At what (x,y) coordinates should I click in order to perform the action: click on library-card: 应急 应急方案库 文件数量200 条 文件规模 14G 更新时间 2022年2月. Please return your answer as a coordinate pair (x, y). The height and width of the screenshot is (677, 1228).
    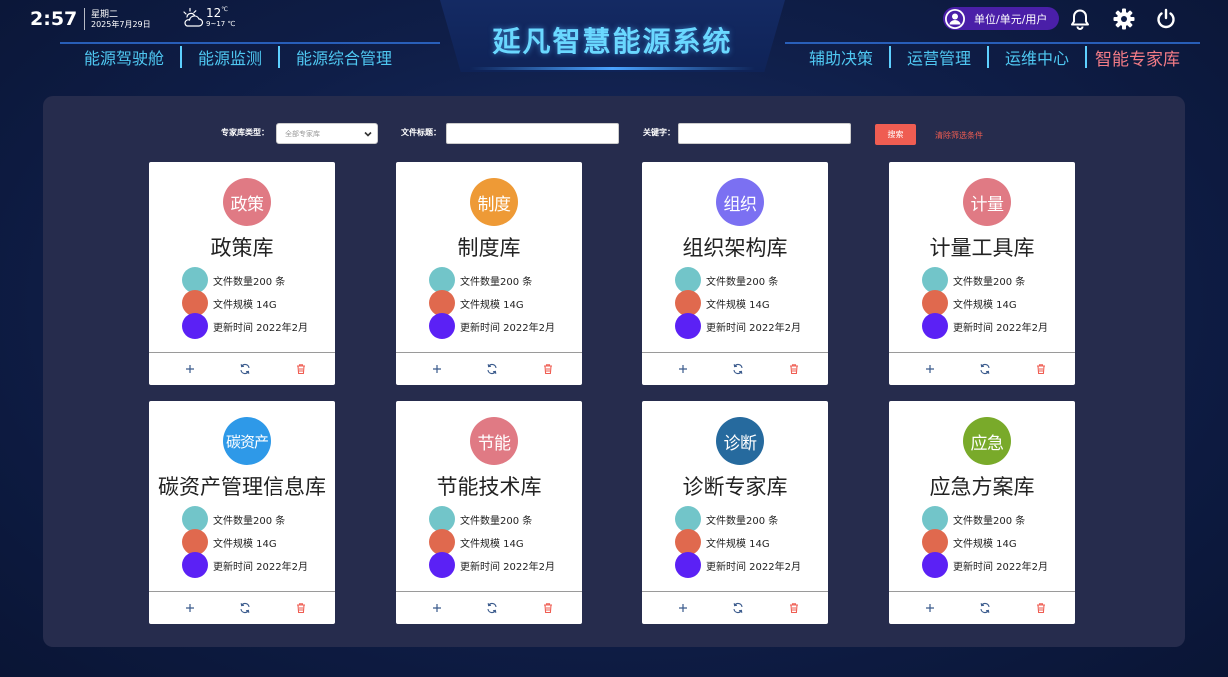
    Looking at the image, I should click on (982, 512).